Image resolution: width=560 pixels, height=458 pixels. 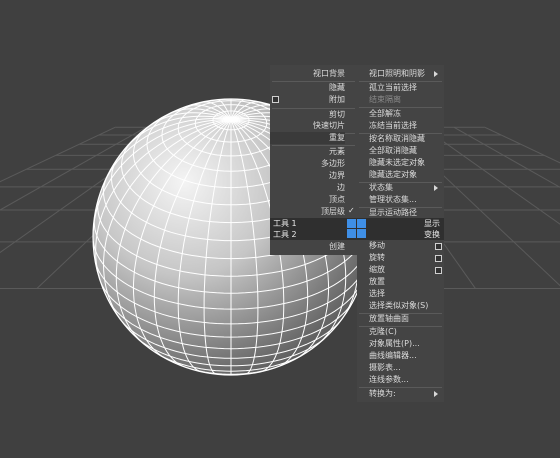 What do you see at coordinates (381, 188) in the screenshot?
I see `menu-item-state-sets: 状态集` at bounding box center [381, 188].